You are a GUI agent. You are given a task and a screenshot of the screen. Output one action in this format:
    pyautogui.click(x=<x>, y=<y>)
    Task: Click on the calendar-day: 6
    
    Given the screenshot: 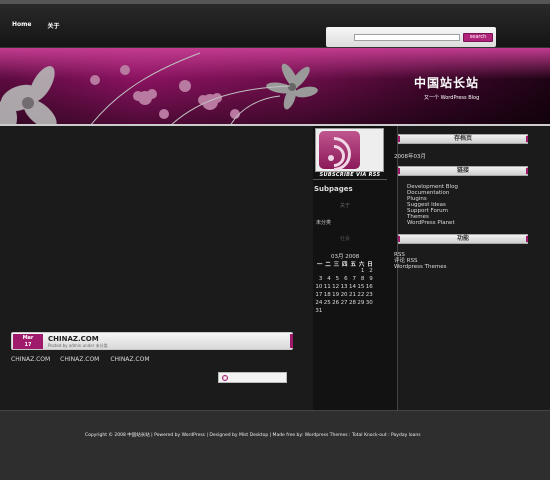 What is the action you would take?
    pyautogui.click(x=346, y=279)
    